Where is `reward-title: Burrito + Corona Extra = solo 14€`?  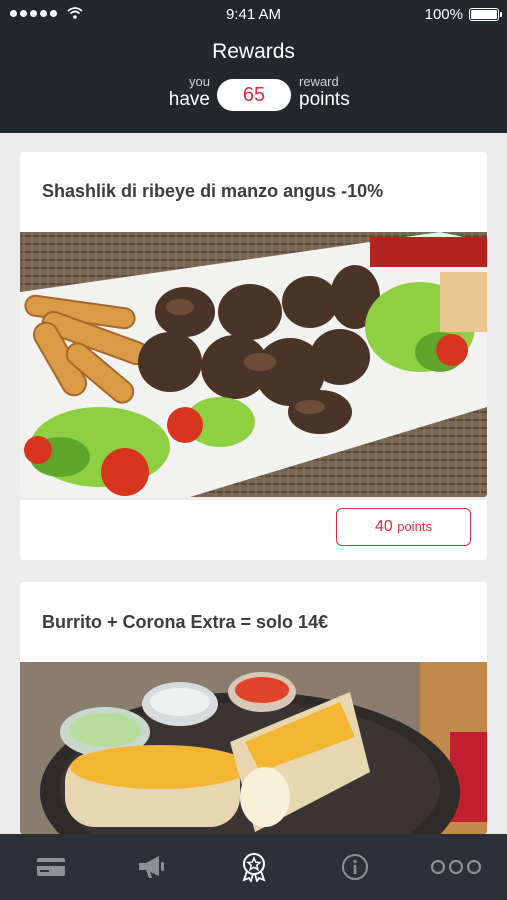 reward-title: Burrito + Corona Extra = solo 14€ is located at coordinates (185, 622).